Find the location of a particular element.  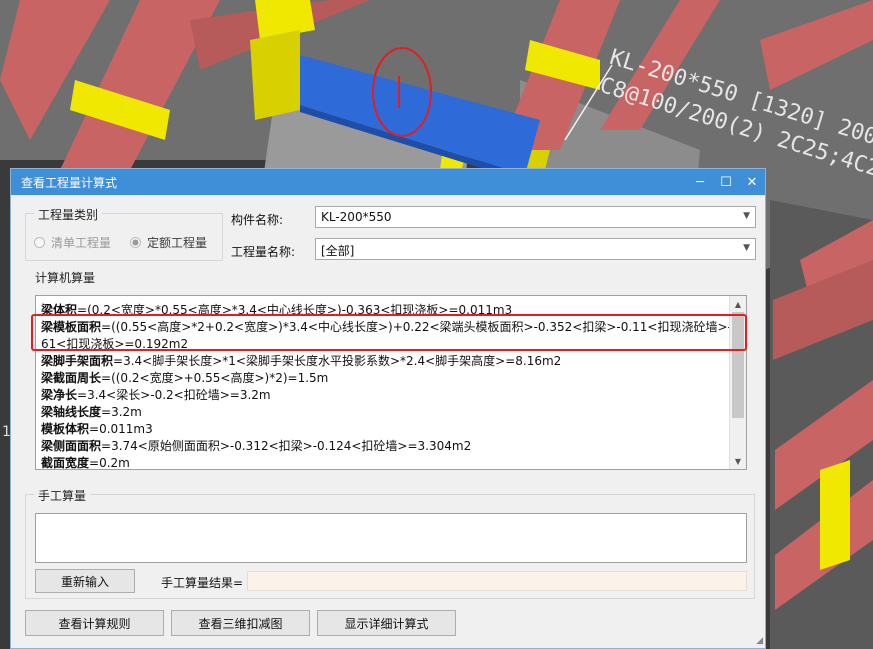

formula-name: 梁体积 is located at coordinates (59, 310).